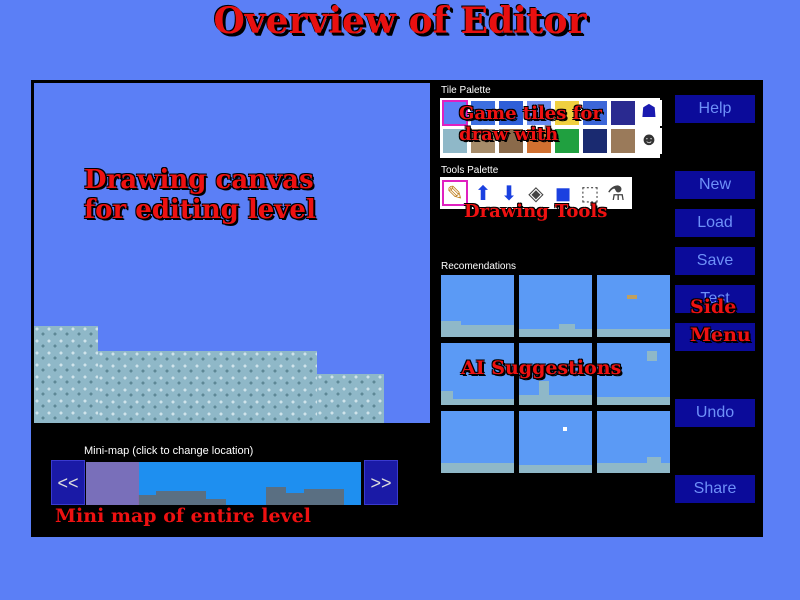 The height and width of the screenshot is (600, 800). I want to click on new-button: New, so click(715, 185).